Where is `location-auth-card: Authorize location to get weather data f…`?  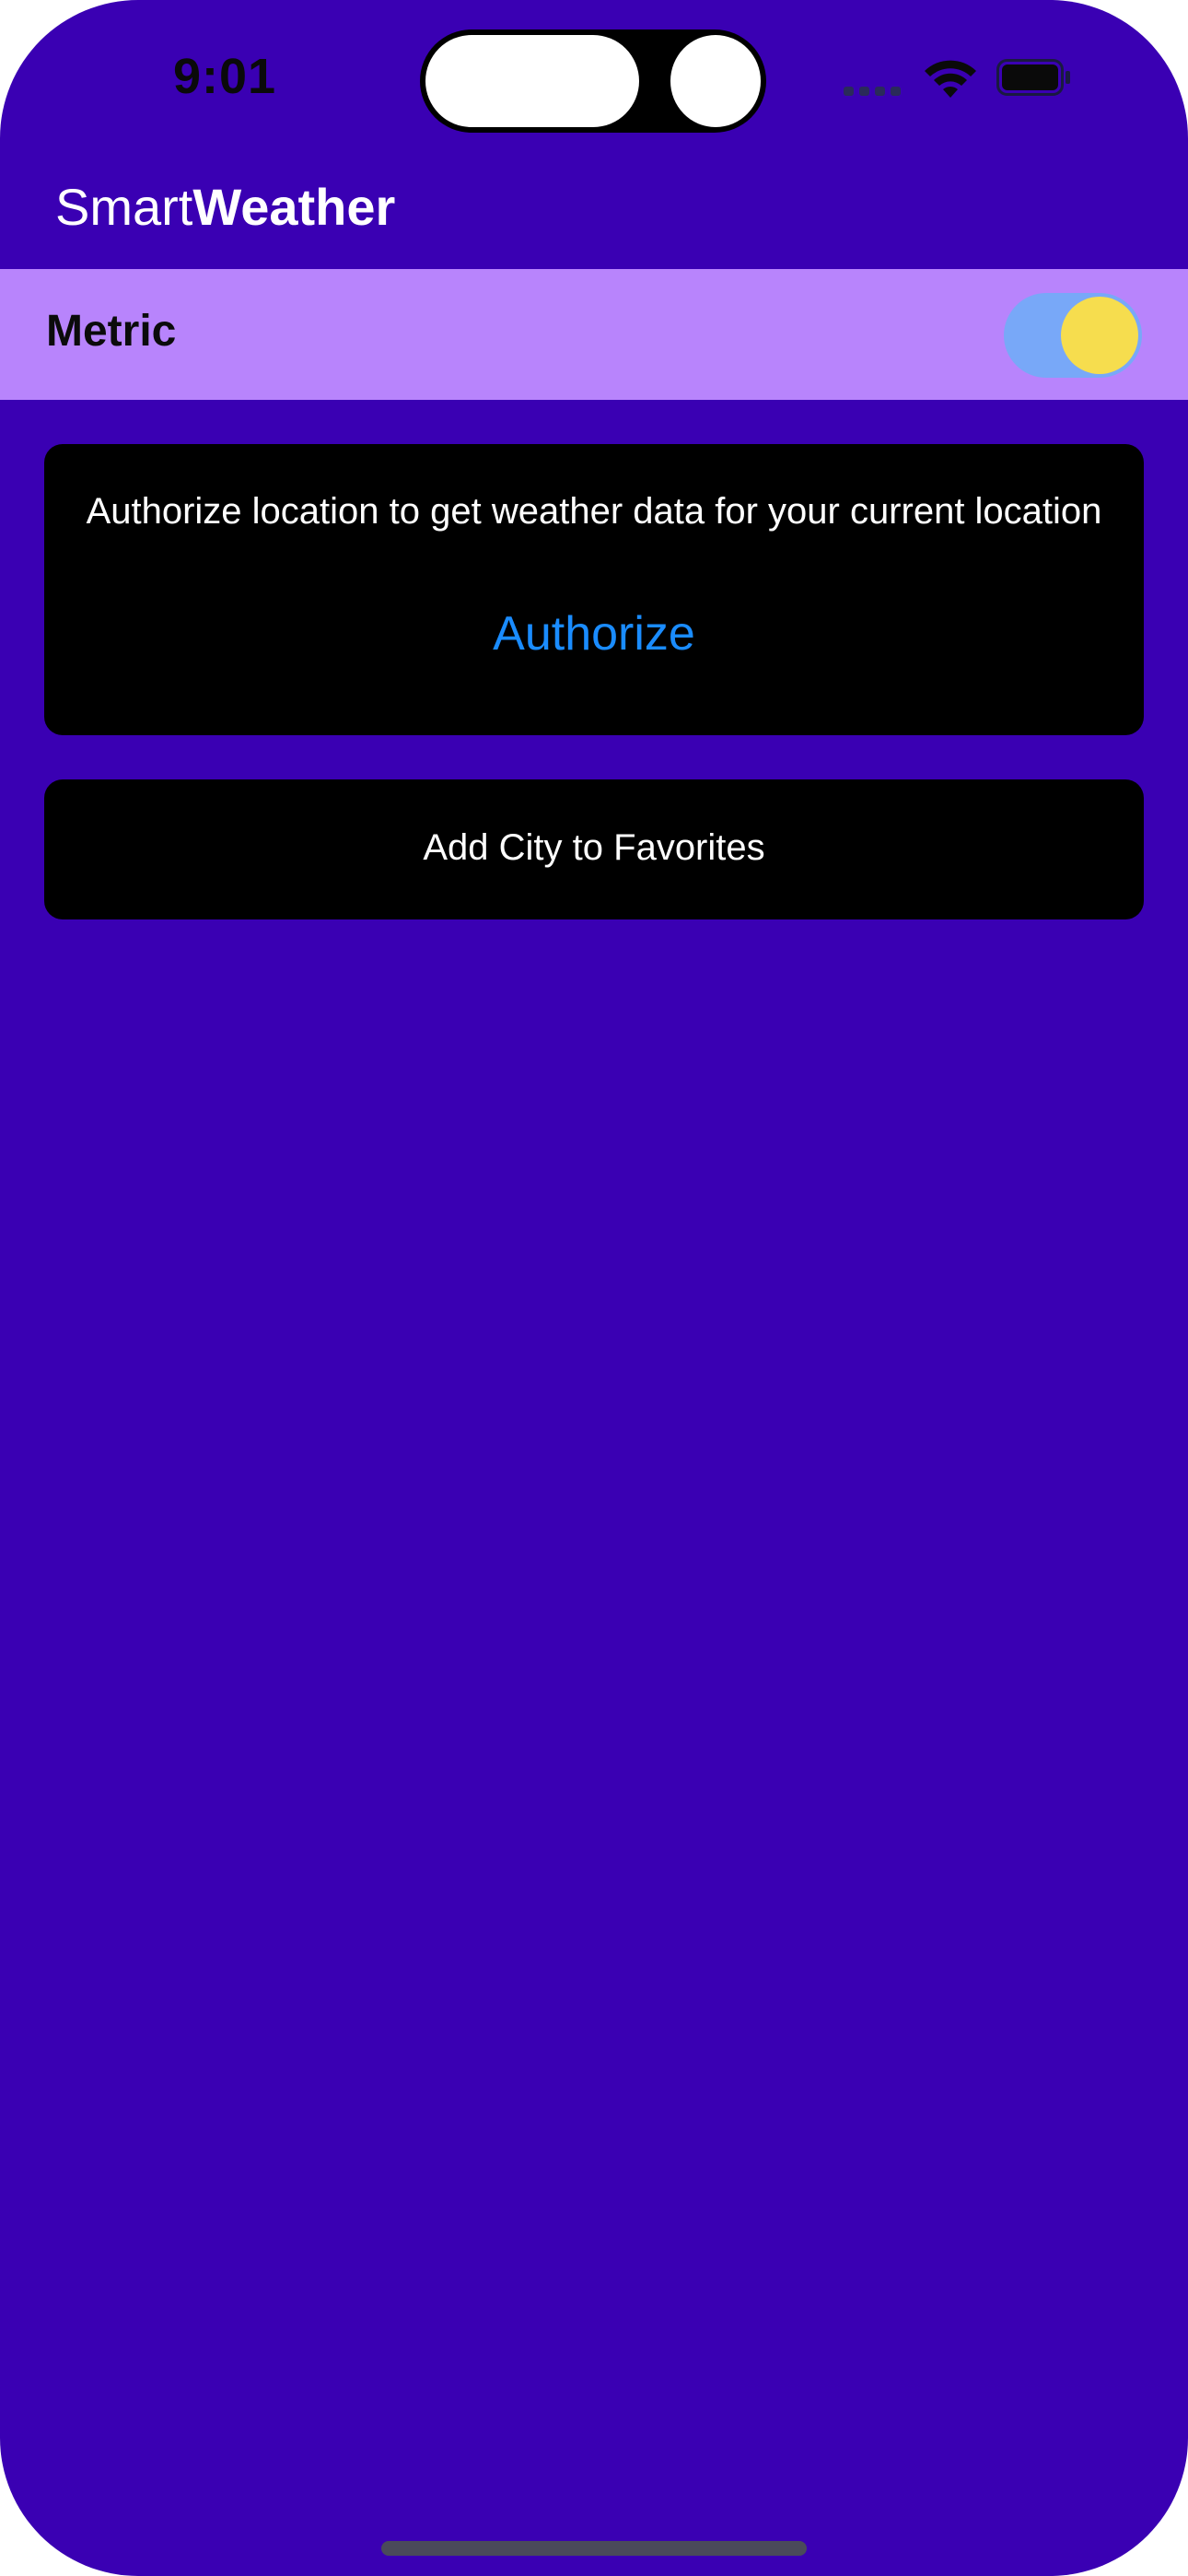
location-auth-card: Authorize location to get weather data f… is located at coordinates (594, 589).